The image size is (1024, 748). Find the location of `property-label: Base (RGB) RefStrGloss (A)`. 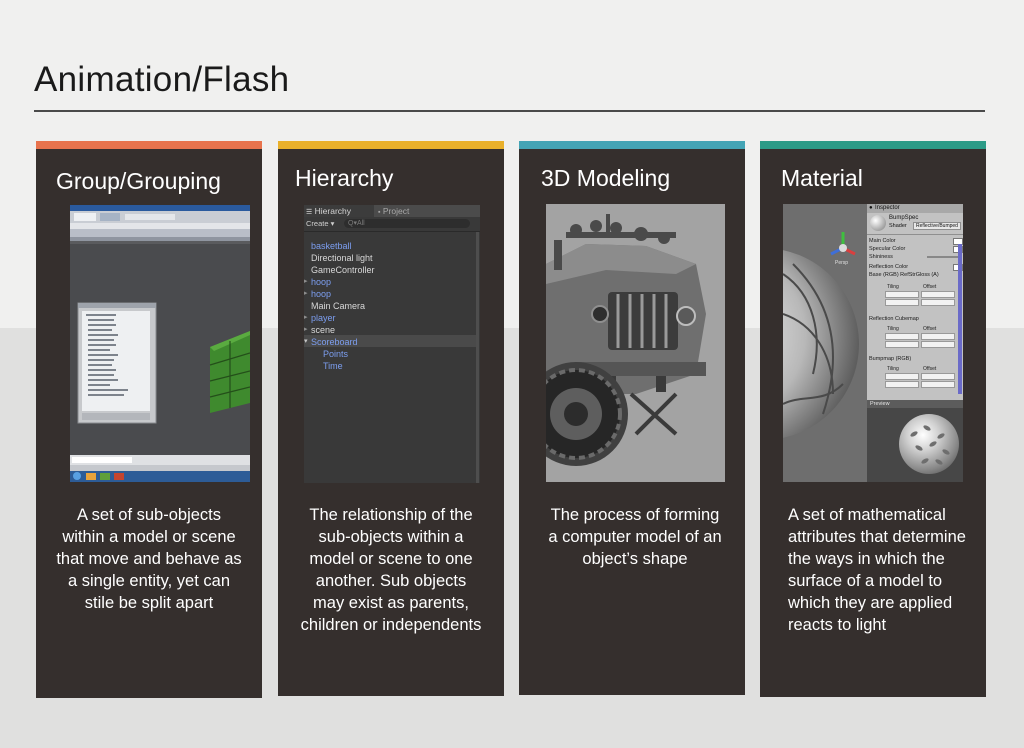

property-label: Base (RGB) RefStrGloss (A) is located at coordinates (904, 275).